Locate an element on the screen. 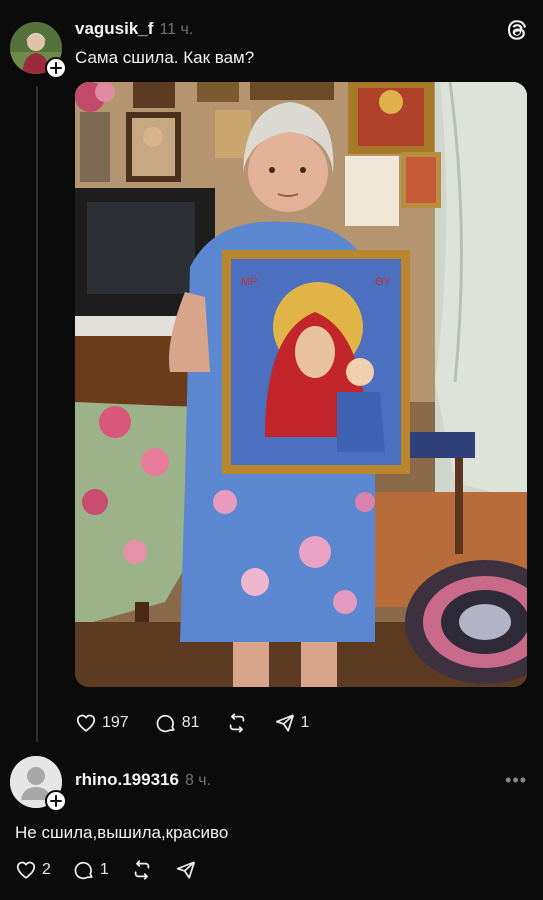 This screenshot has height=900, width=543. reply-like-count: 2 is located at coordinates (46, 869).